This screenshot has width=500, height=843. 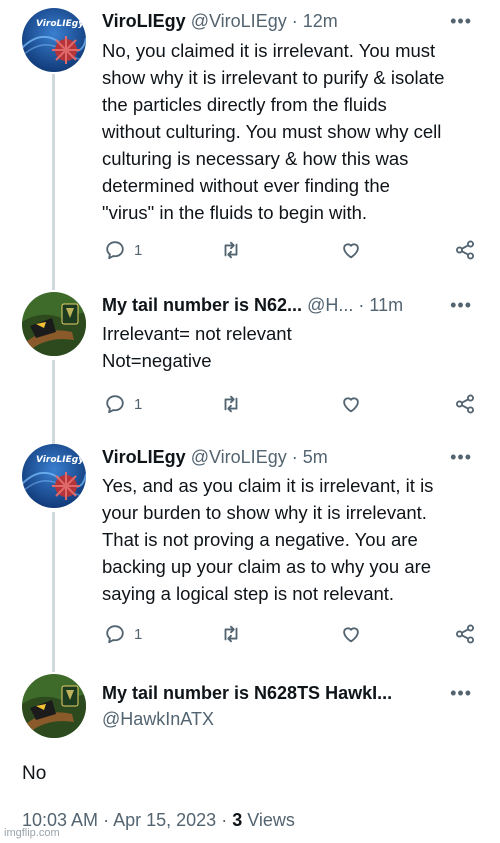 What do you see at coordinates (34, 773) in the screenshot?
I see `main-tweet-text: No` at bounding box center [34, 773].